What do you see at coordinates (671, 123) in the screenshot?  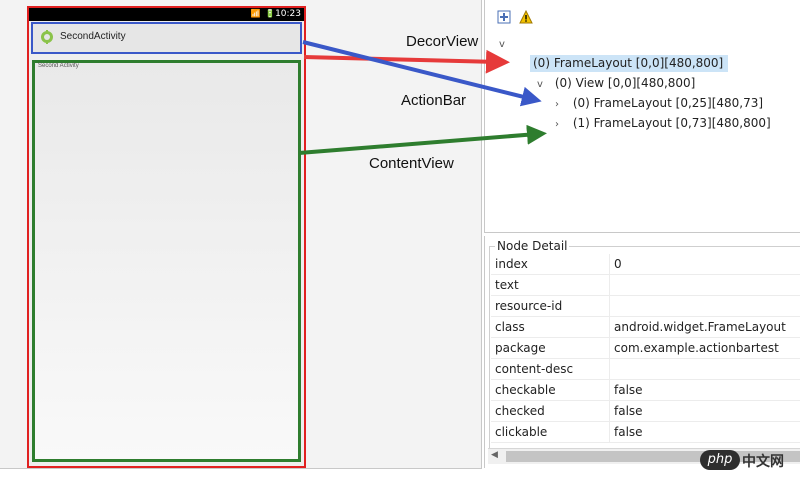 I see `tree-row-label: (1) FrameLayout [0,73][480,800]` at bounding box center [671, 123].